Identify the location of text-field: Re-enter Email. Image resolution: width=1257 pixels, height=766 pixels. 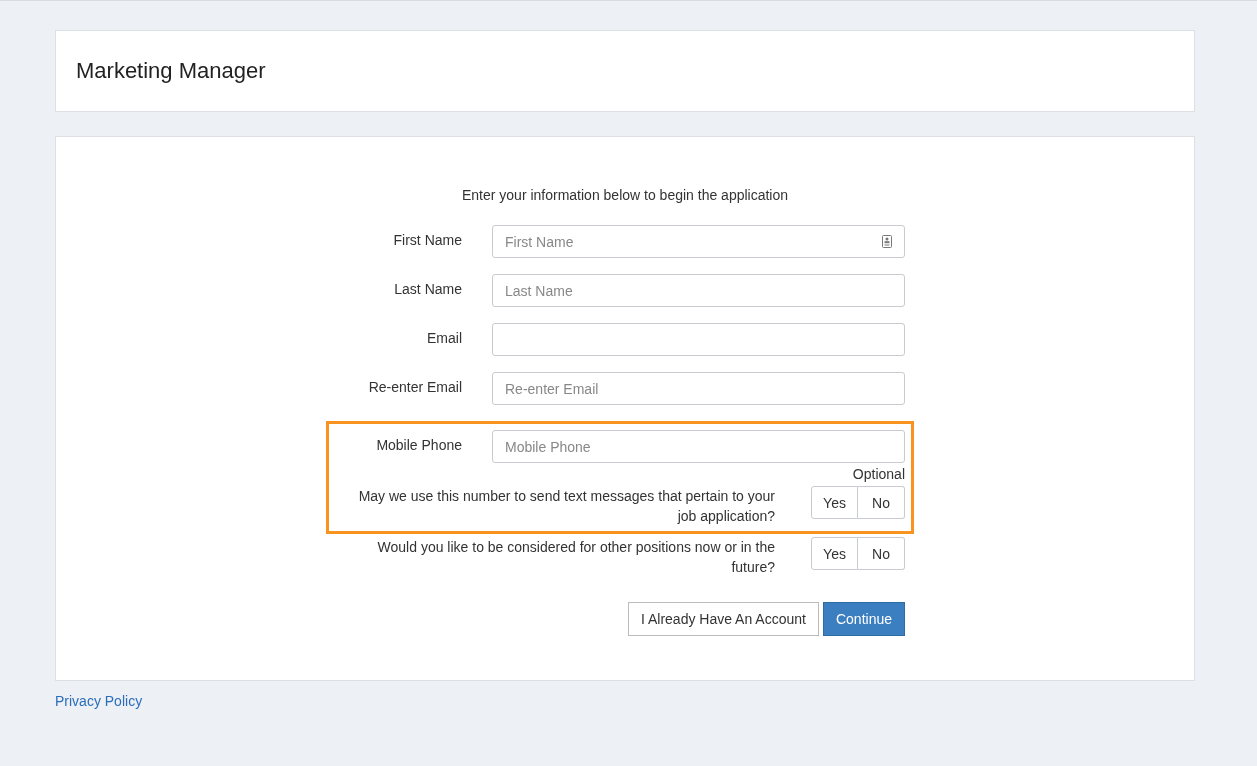
(698, 388).